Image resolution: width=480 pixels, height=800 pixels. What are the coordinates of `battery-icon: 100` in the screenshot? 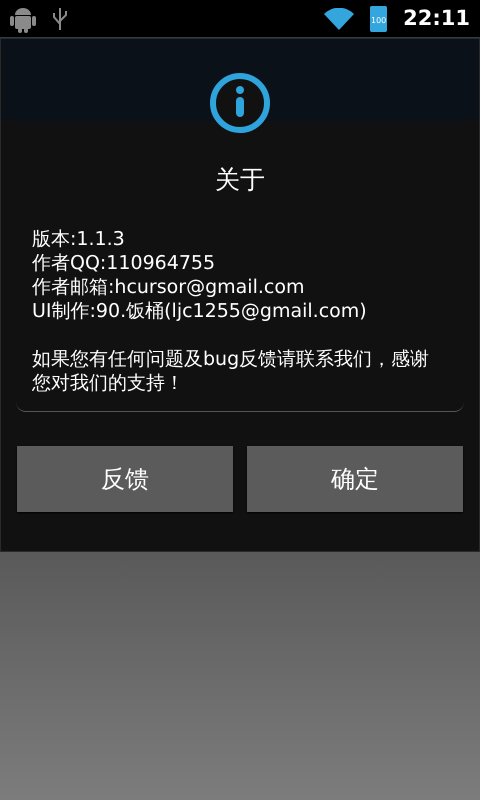 It's located at (379, 19).